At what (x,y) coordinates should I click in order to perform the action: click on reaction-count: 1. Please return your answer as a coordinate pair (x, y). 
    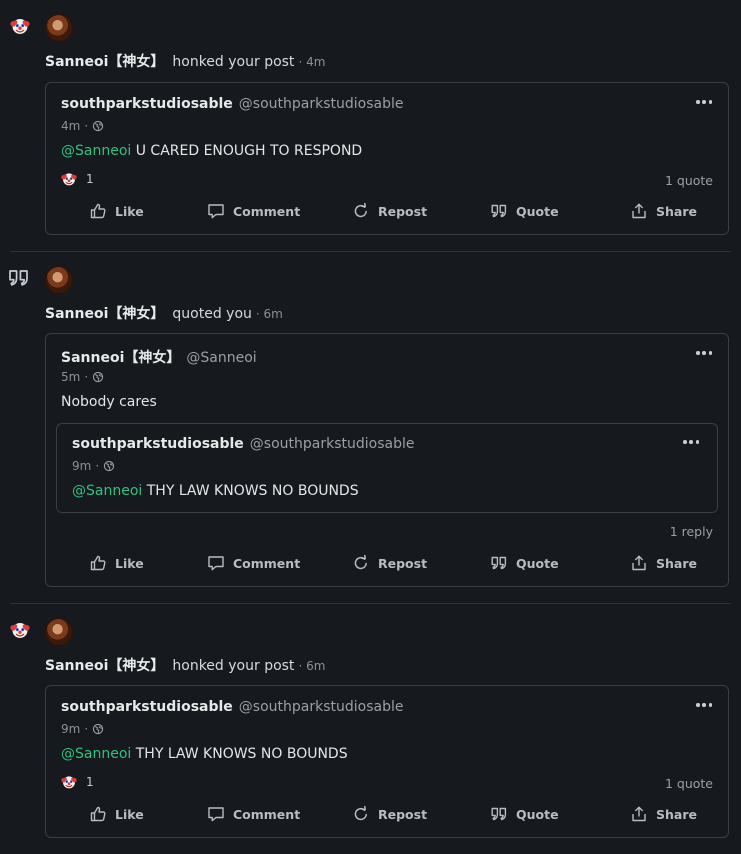
    Looking at the image, I should click on (90, 179).